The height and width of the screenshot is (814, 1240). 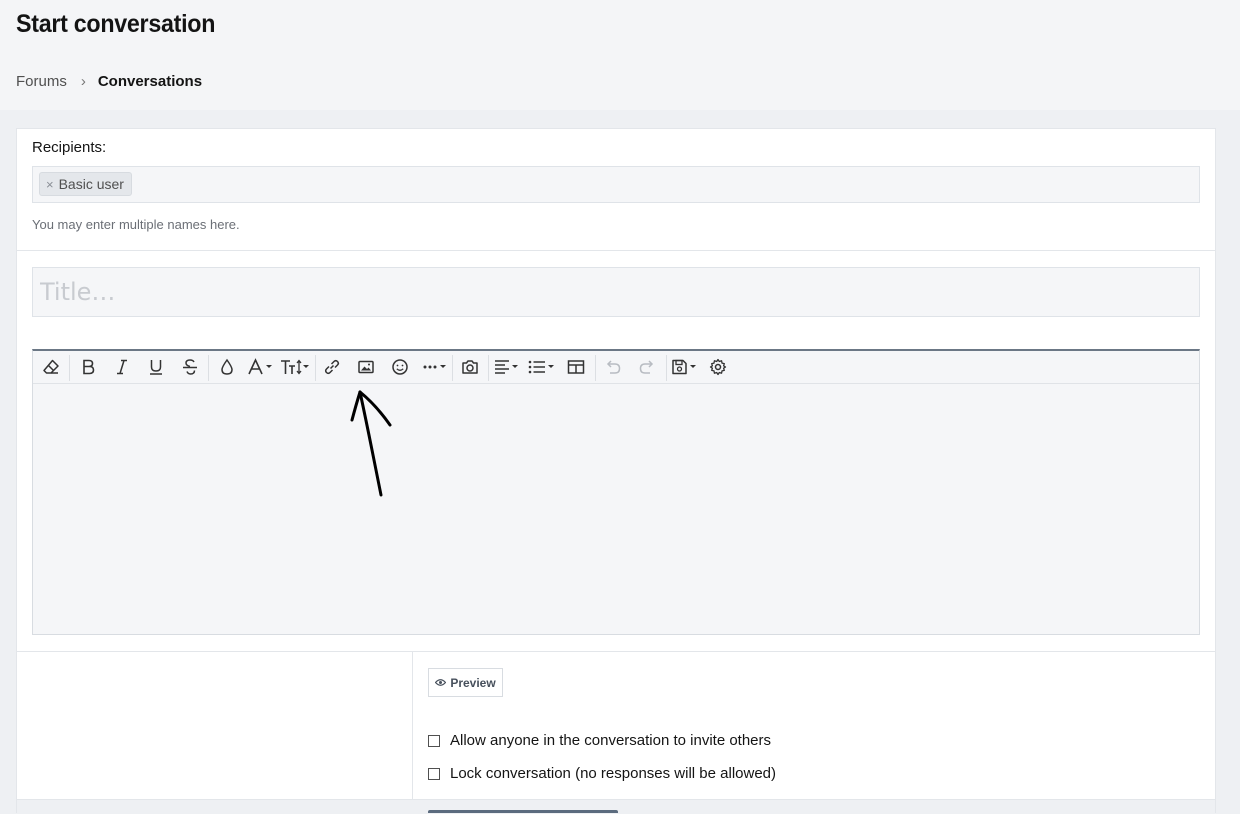 What do you see at coordinates (69, 147) in the screenshot?
I see `recipients-label: Recipients:` at bounding box center [69, 147].